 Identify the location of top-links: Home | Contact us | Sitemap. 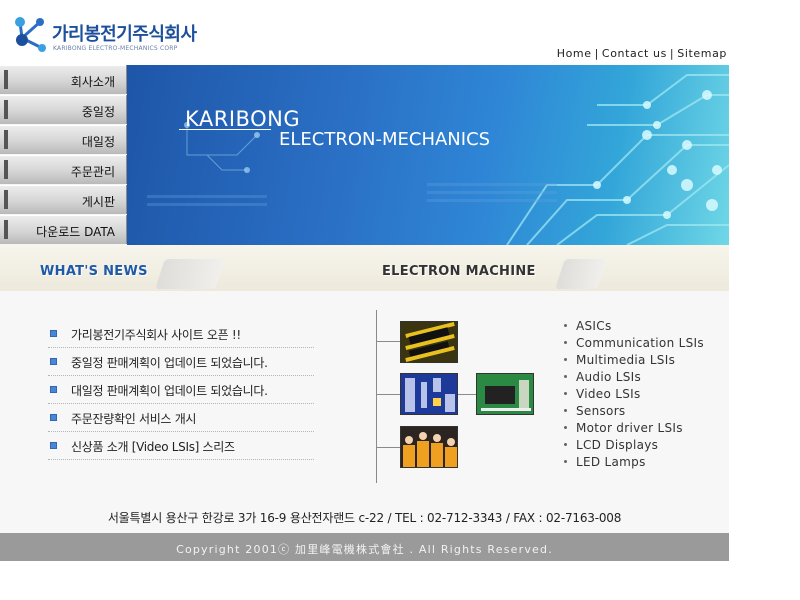
(642, 53).